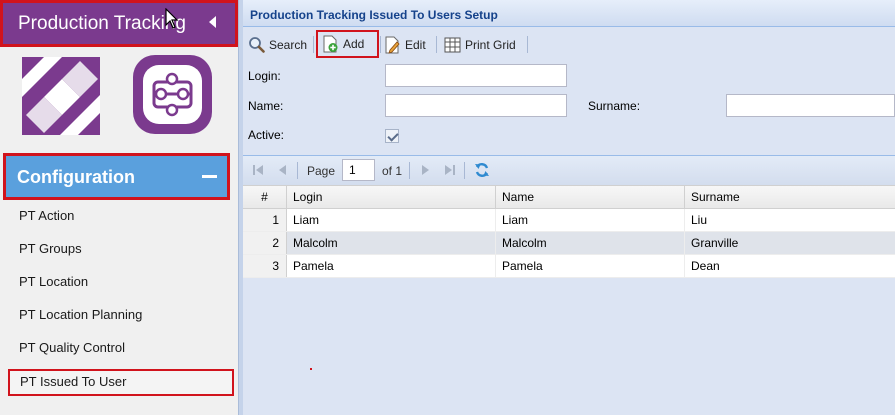  I want to click on table-row: 1 Liam Liam Liu, so click(569, 220).